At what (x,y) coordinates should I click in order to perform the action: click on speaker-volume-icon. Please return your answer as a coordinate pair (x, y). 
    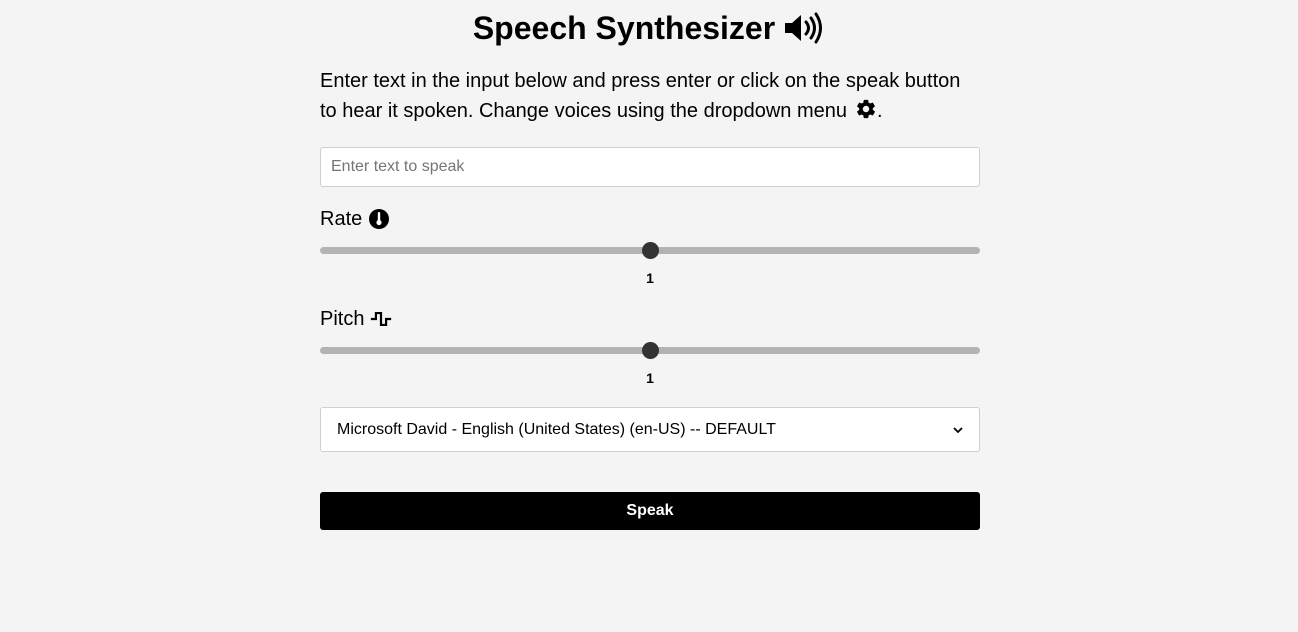
    Looking at the image, I should click on (804, 28).